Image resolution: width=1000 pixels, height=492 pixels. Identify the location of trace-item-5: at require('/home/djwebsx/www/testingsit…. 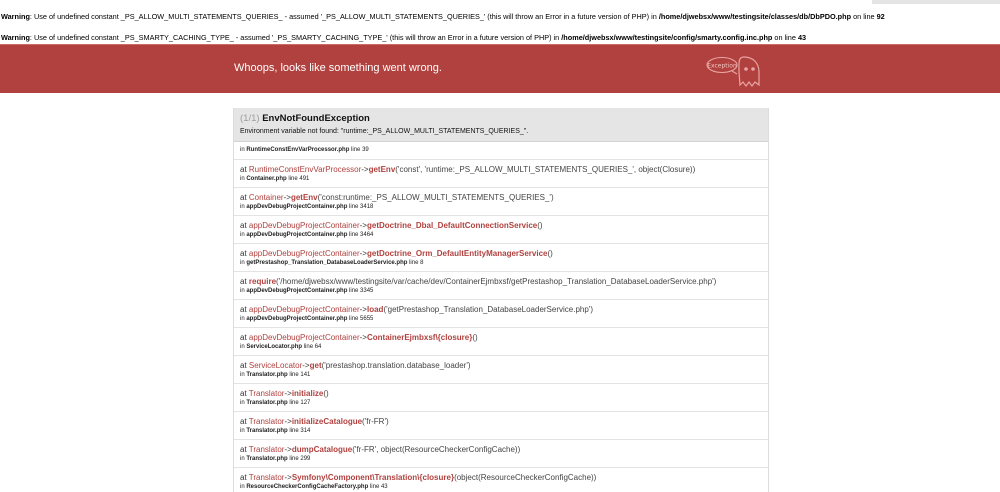
(501, 286).